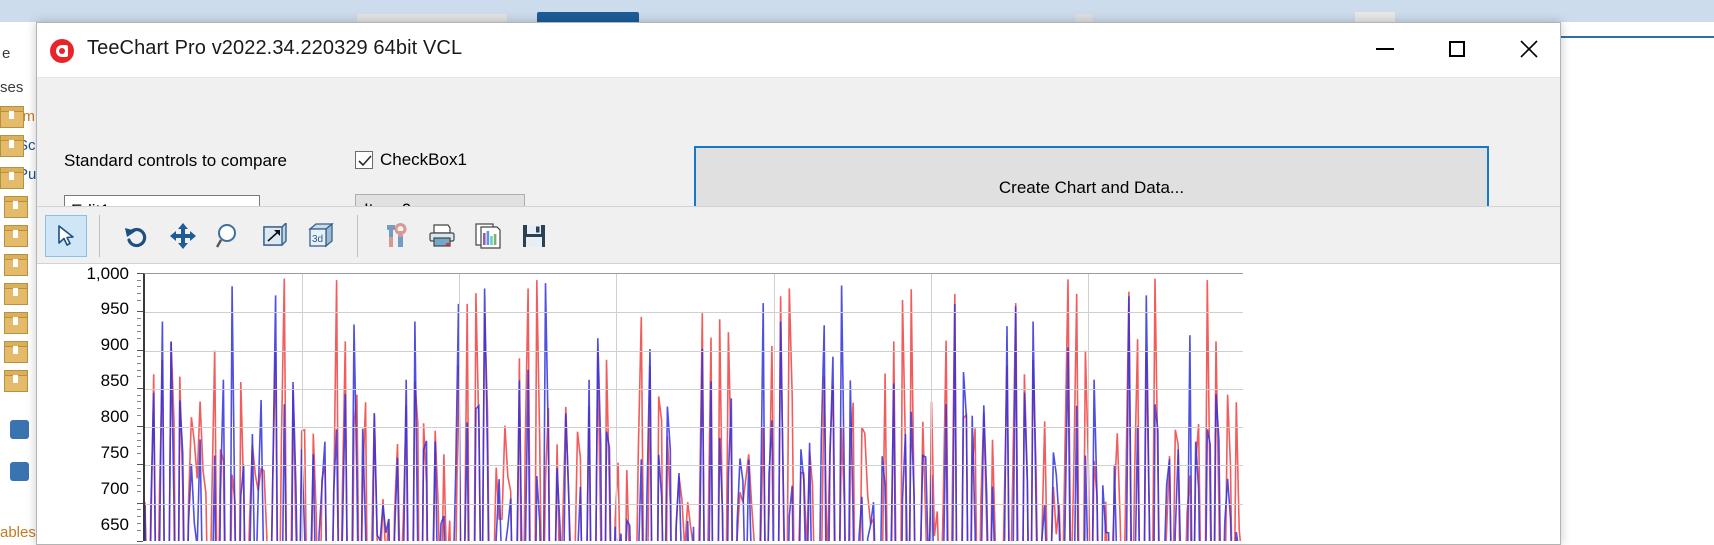 Image resolution: width=1714 pixels, height=545 pixels. I want to click on toolbar-copy-button, so click(488, 236).